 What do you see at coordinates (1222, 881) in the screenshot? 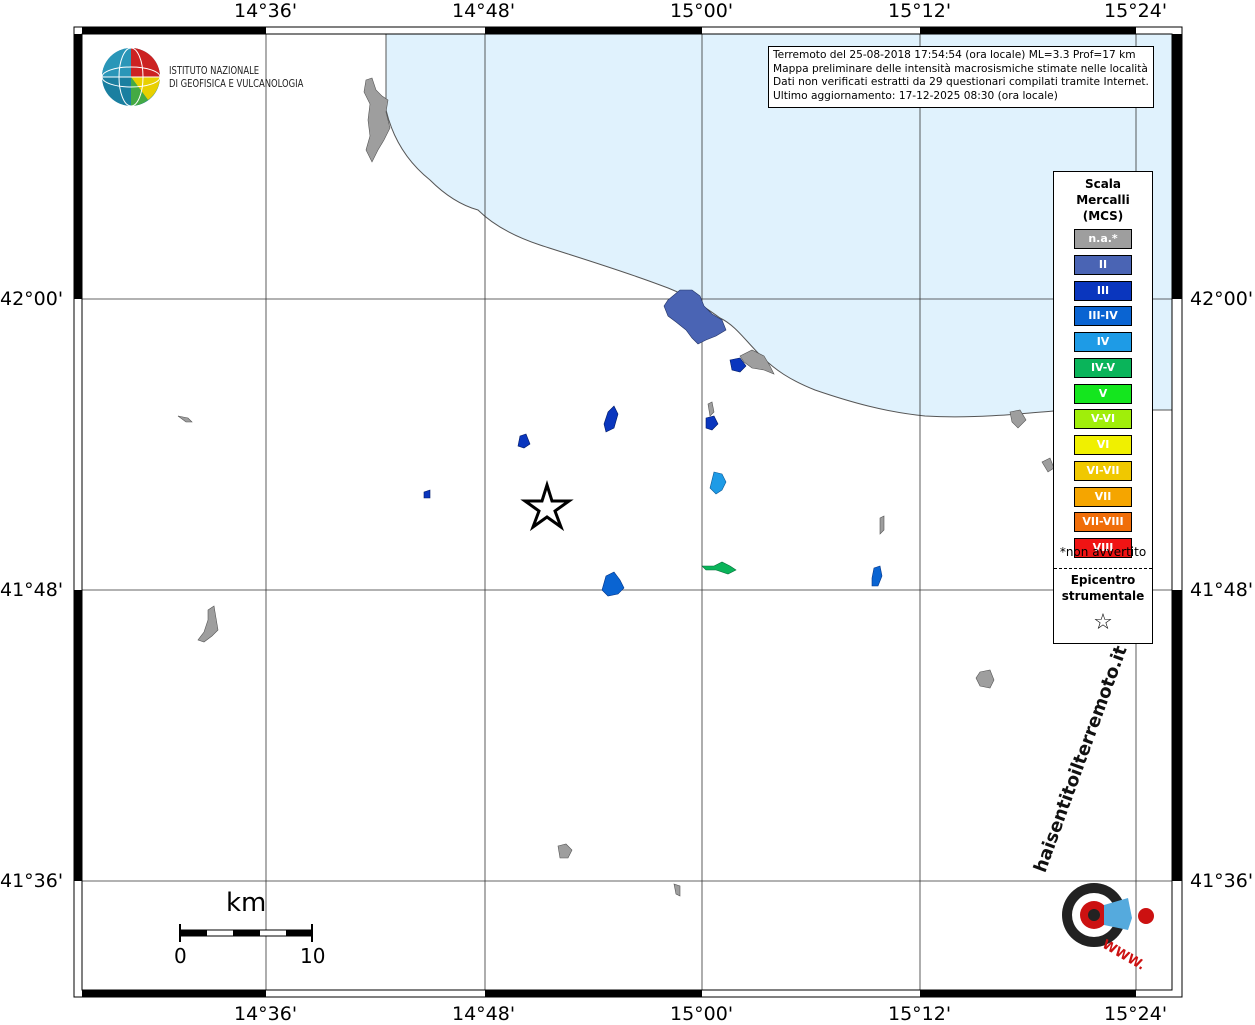
I see `lat-label-right: 41°36'` at bounding box center [1222, 881].